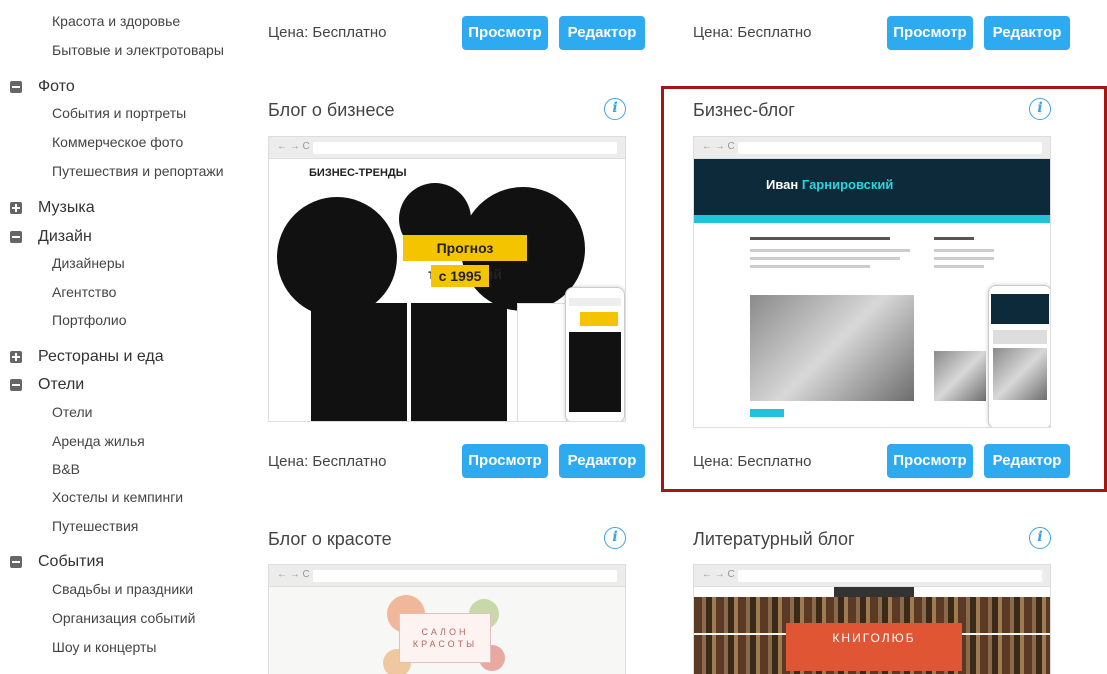 Image resolution: width=1107 pixels, height=674 pixels. Describe the element at coordinates (61, 384) in the screenshot. I see `sidebar-category-label: Отели` at that location.